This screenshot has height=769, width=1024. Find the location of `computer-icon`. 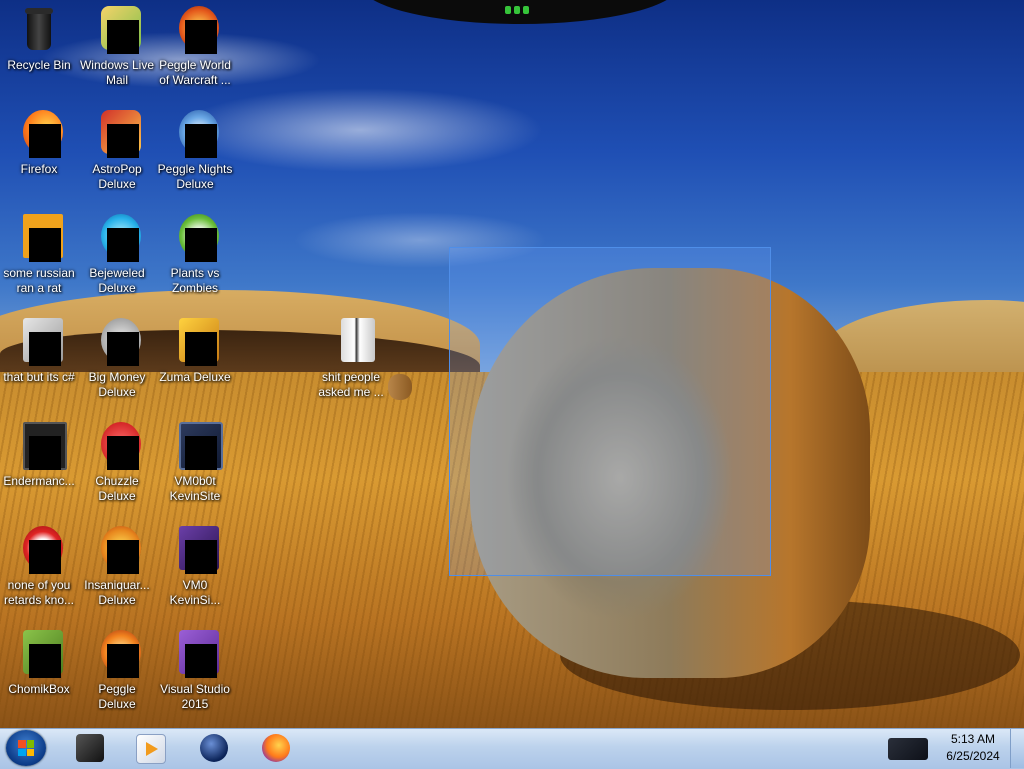

computer-icon is located at coordinates (90, 748).